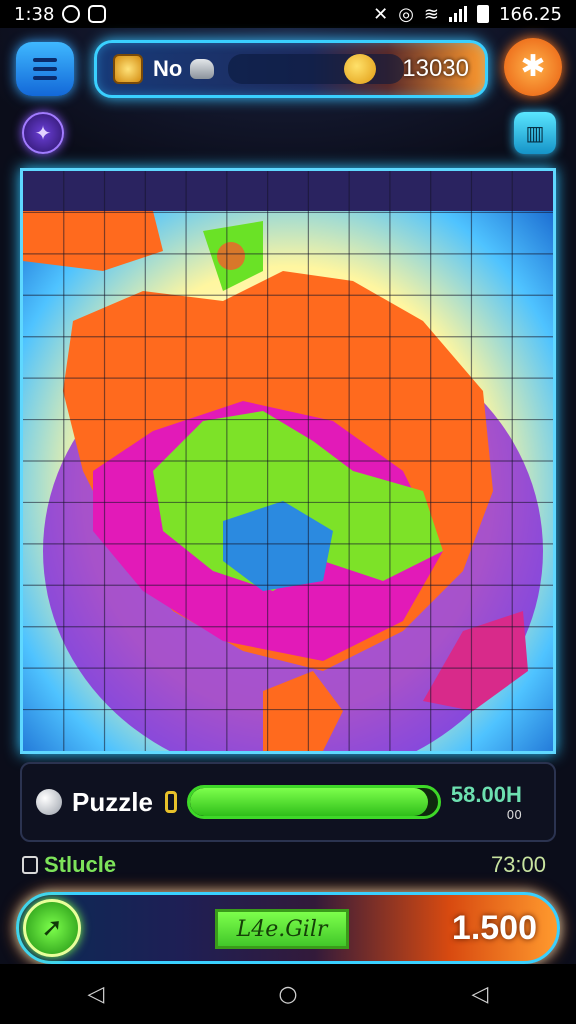 This screenshot has width=576, height=1024. Describe the element at coordinates (308, 802) in the screenshot. I see `progress-fill` at that location.